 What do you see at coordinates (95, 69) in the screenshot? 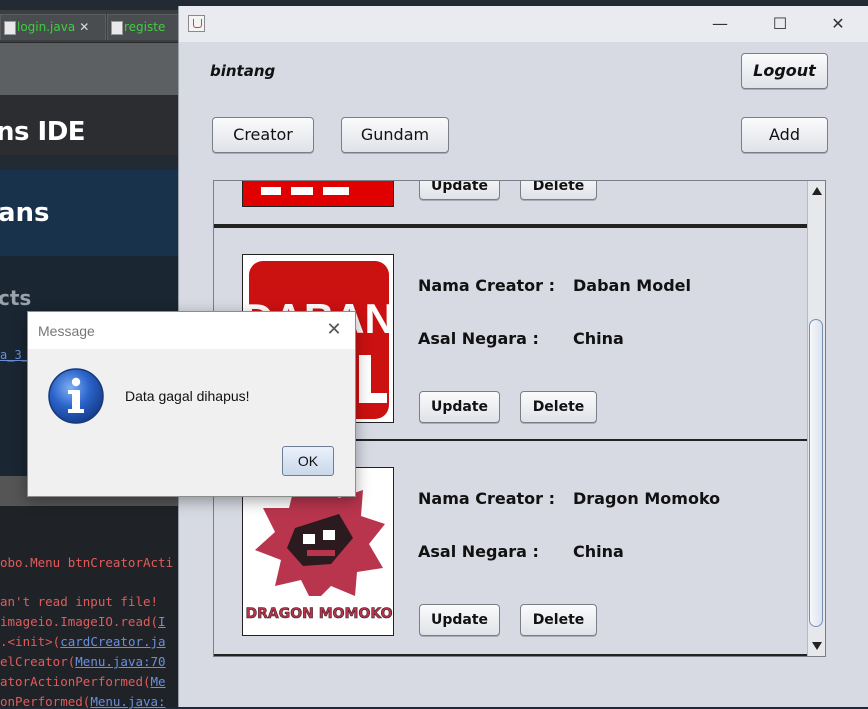
I see `ide-toolbar-area` at bounding box center [95, 69].